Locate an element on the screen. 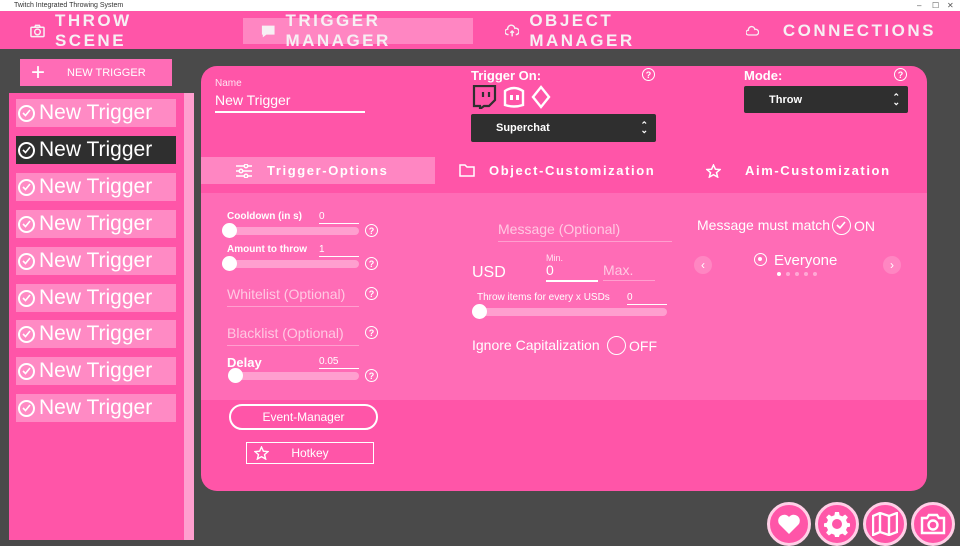 The width and height of the screenshot is (960, 546). message-input: Message (Optional) is located at coordinates (585, 231).